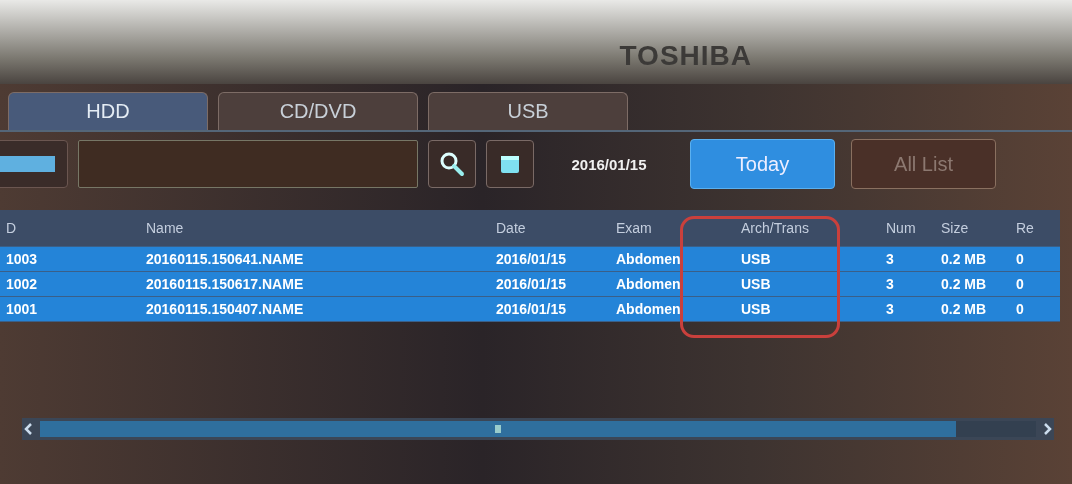 The height and width of the screenshot is (484, 1072). What do you see at coordinates (807, 228) in the screenshot?
I see `column-header: Arch/Trans` at bounding box center [807, 228].